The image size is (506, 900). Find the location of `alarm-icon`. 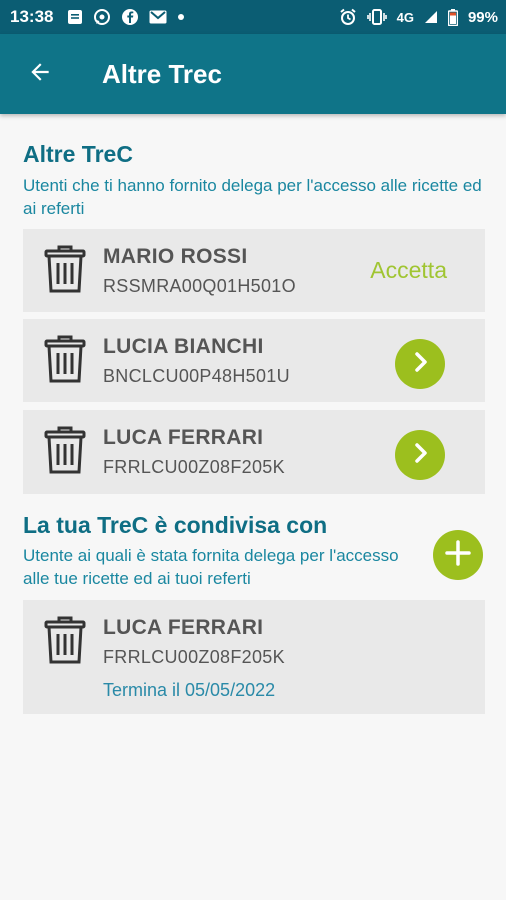

alarm-icon is located at coordinates (348, 17).